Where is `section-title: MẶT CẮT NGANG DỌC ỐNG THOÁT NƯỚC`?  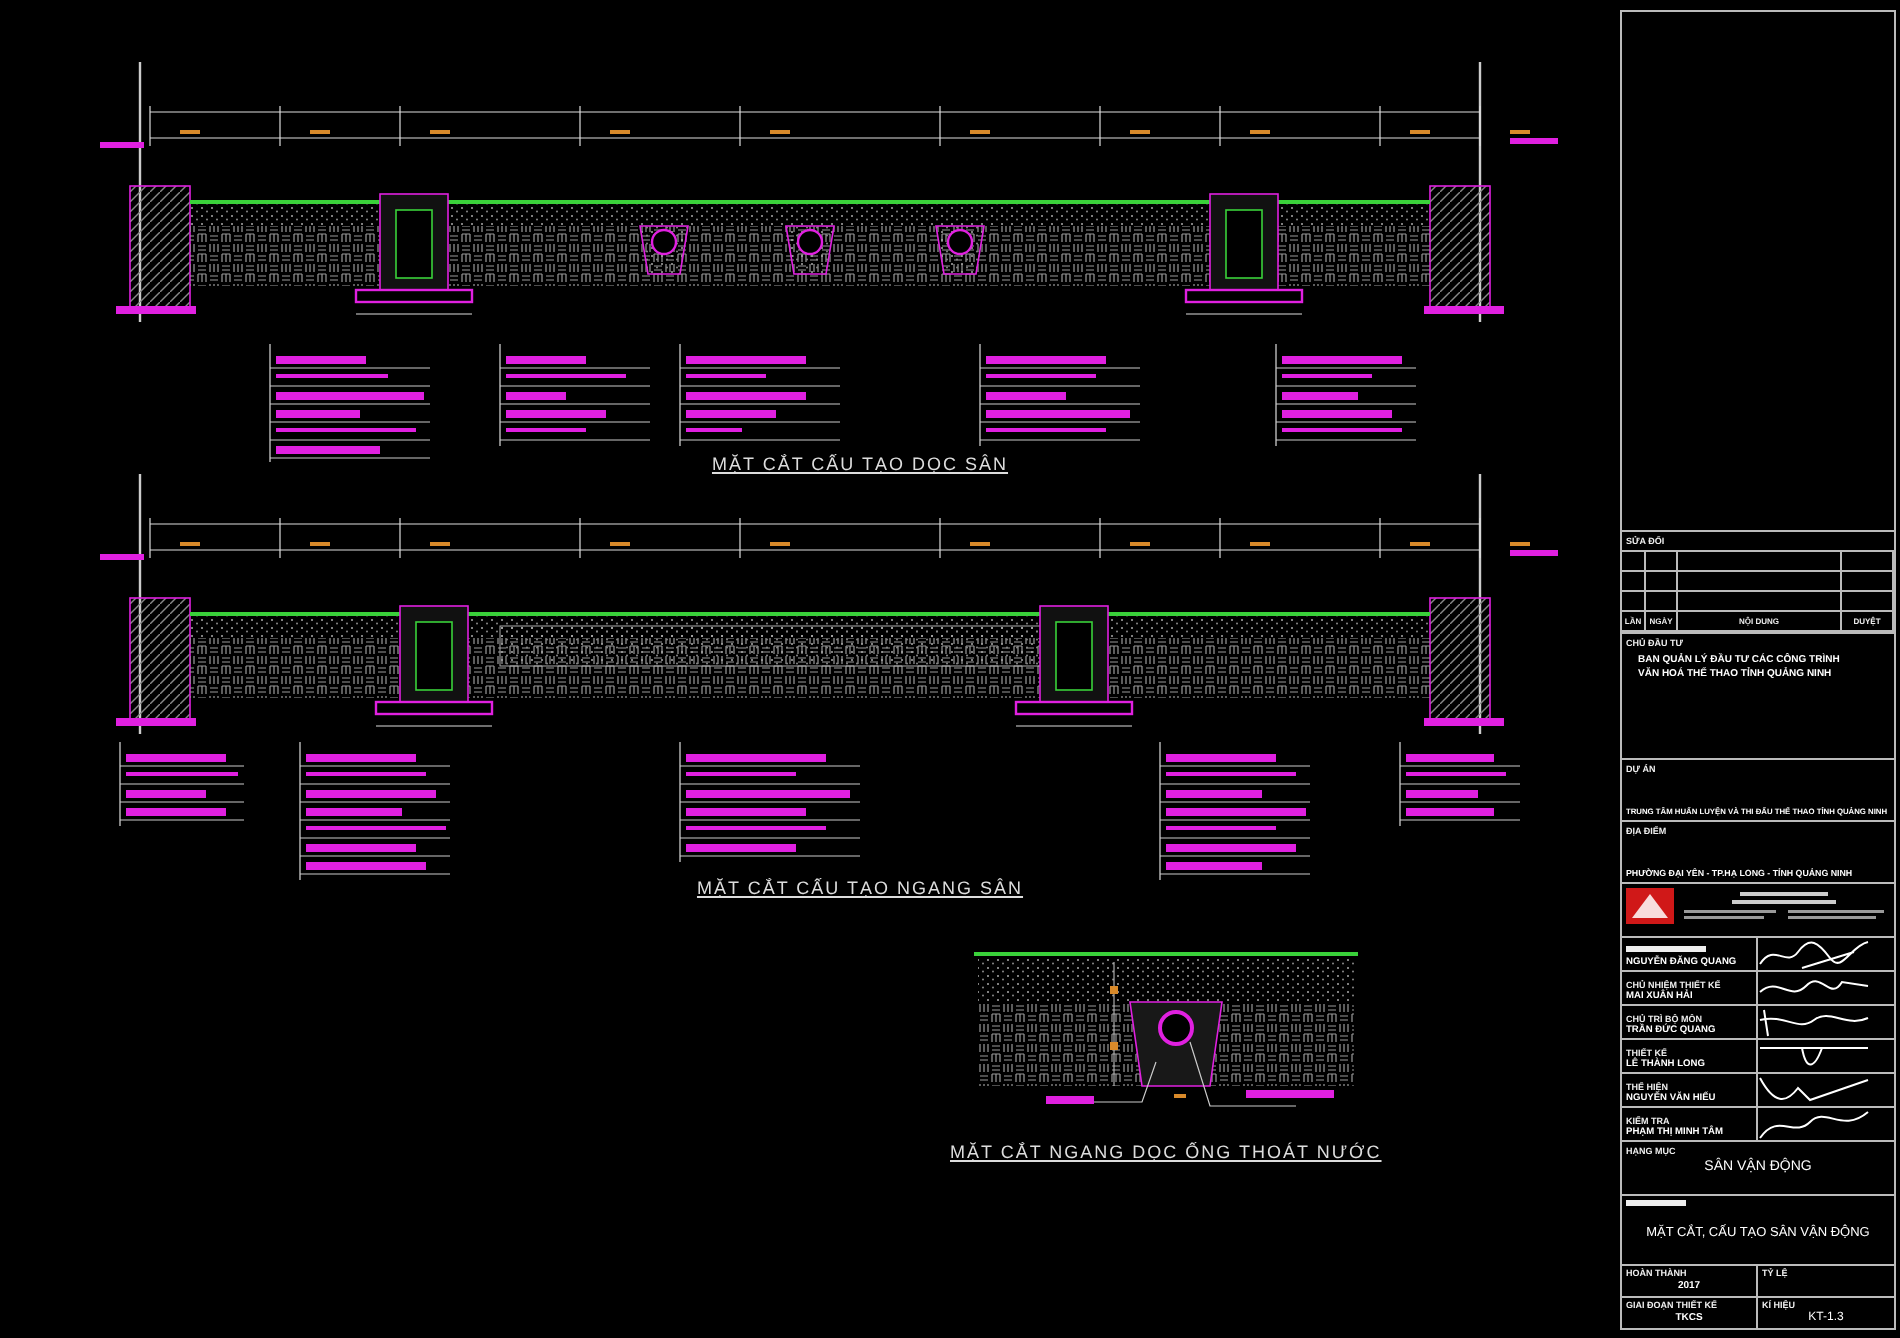
section-title: MẶT CẮT NGANG DỌC ỐNG THOÁT NƯỚC is located at coordinates (1166, 1152).